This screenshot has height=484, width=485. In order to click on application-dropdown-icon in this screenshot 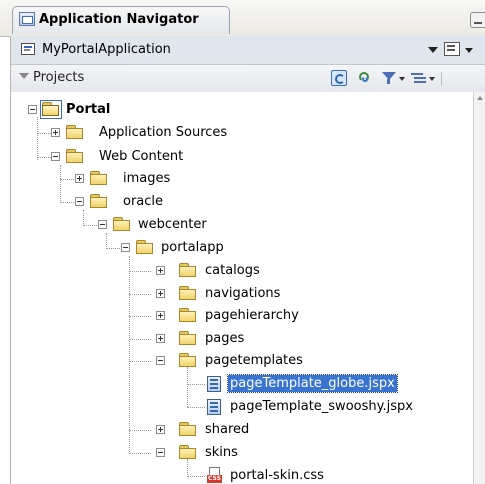, I will do `click(433, 50)`.